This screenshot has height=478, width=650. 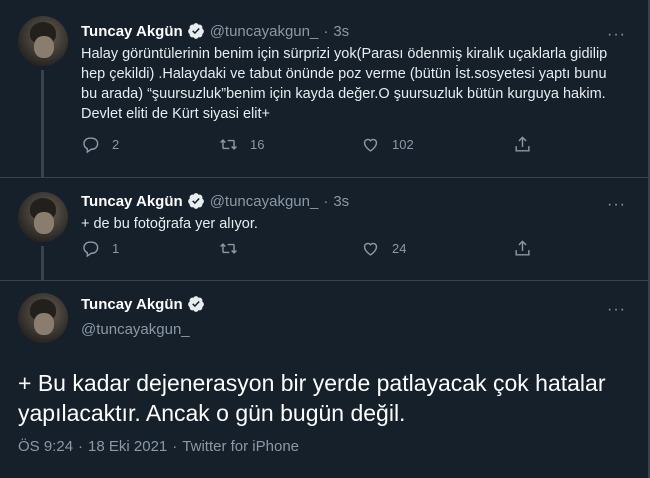 What do you see at coordinates (45, 446) in the screenshot?
I see `tweet-time: ÖS 9:24` at bounding box center [45, 446].